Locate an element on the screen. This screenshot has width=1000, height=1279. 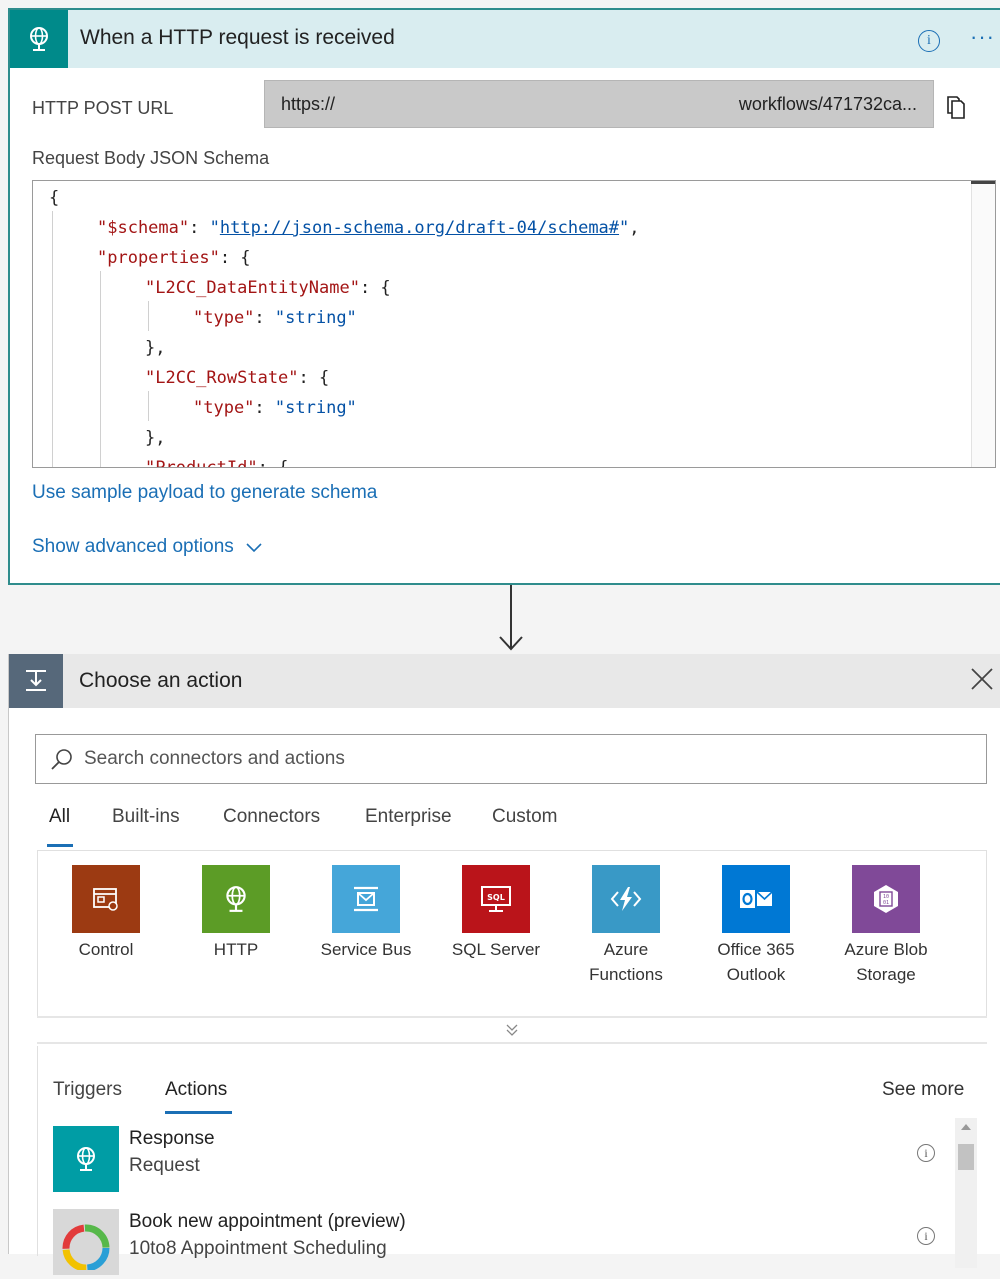
subtab-triggers: Triggers is located at coordinates (87, 1090).